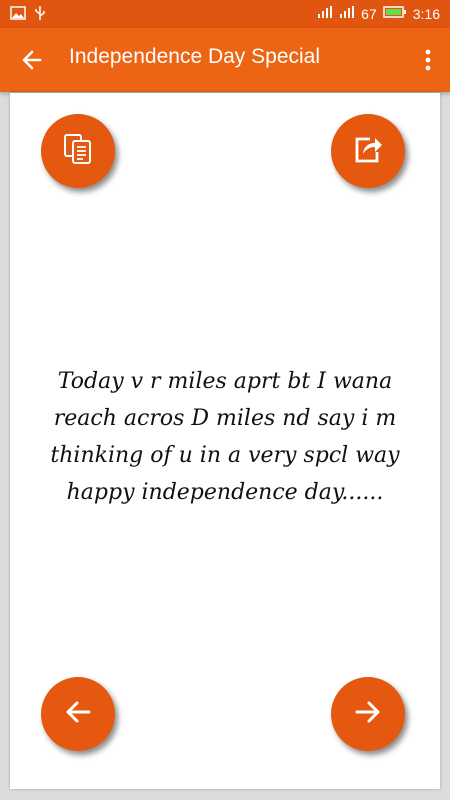 The height and width of the screenshot is (800, 450). What do you see at coordinates (225, 418) in the screenshot?
I see `message-line: reach acros D miles nd say i m` at bounding box center [225, 418].